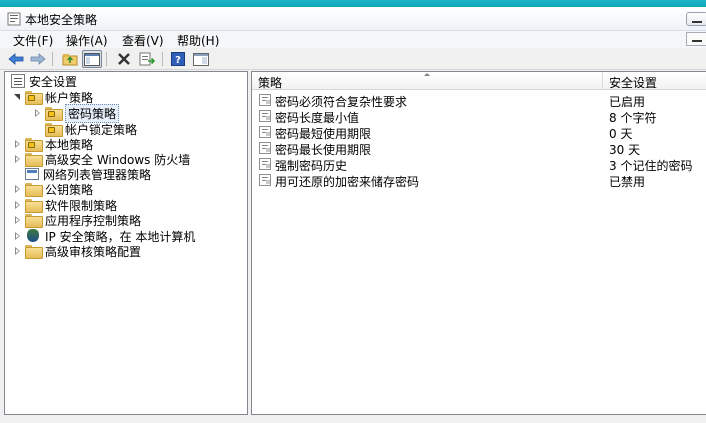 This screenshot has height=423, width=706. I want to click on minimize-button, so click(696, 19).